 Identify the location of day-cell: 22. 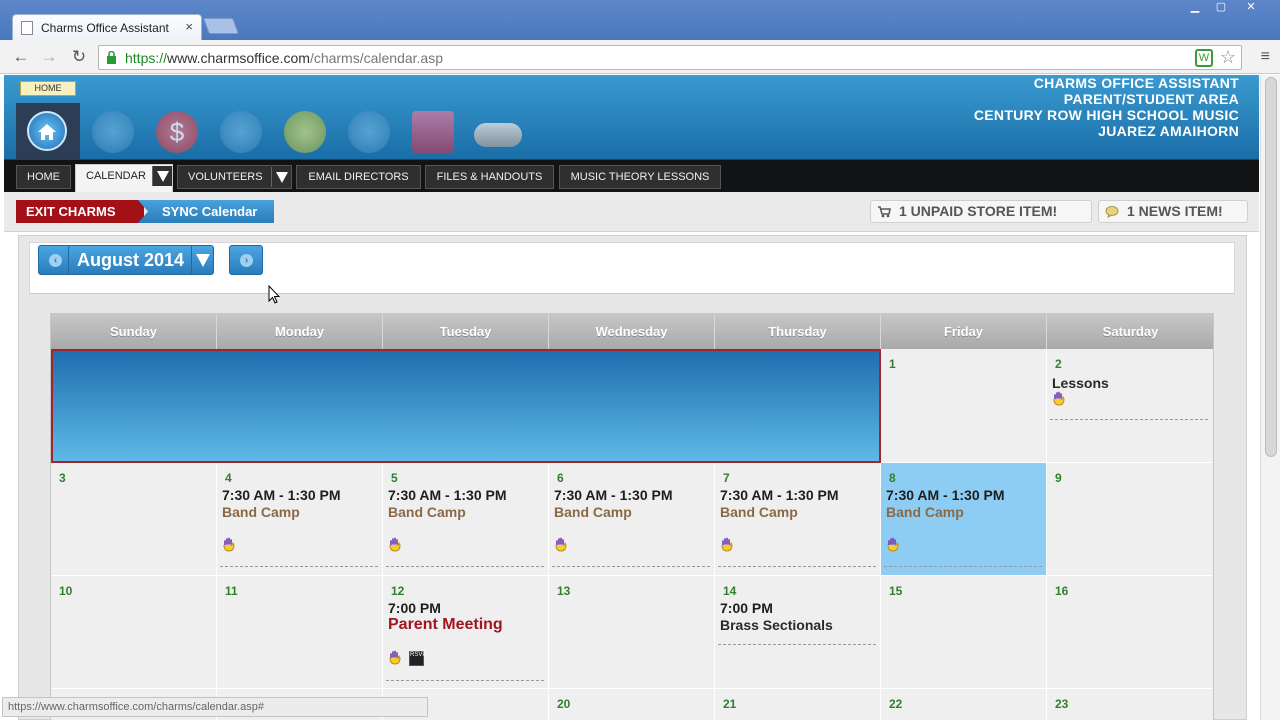
(964, 704).